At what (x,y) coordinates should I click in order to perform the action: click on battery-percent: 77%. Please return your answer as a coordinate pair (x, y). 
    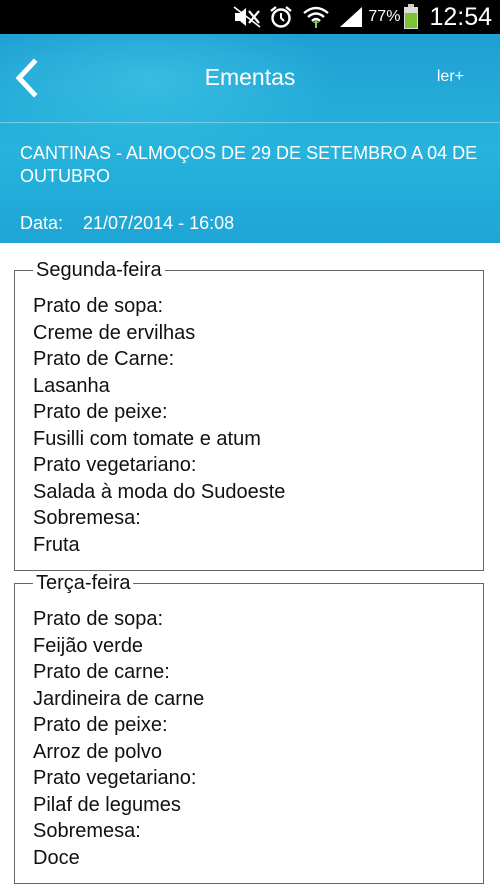
    Looking at the image, I should click on (384, 16).